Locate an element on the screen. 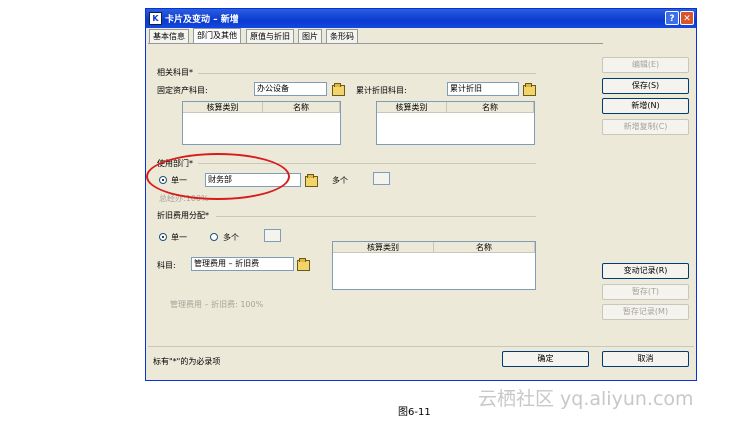 This screenshot has height=422, width=737. fixed-asset-field: 办公设备 is located at coordinates (290, 89).